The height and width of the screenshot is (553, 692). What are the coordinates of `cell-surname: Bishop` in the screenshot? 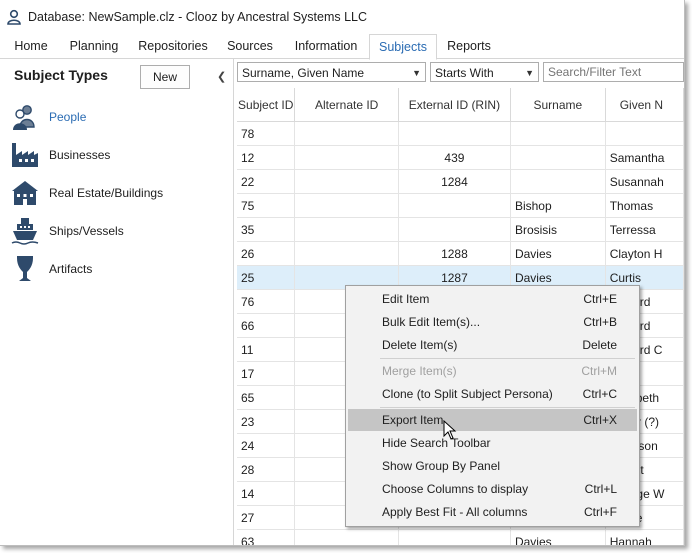 It's located at (558, 205).